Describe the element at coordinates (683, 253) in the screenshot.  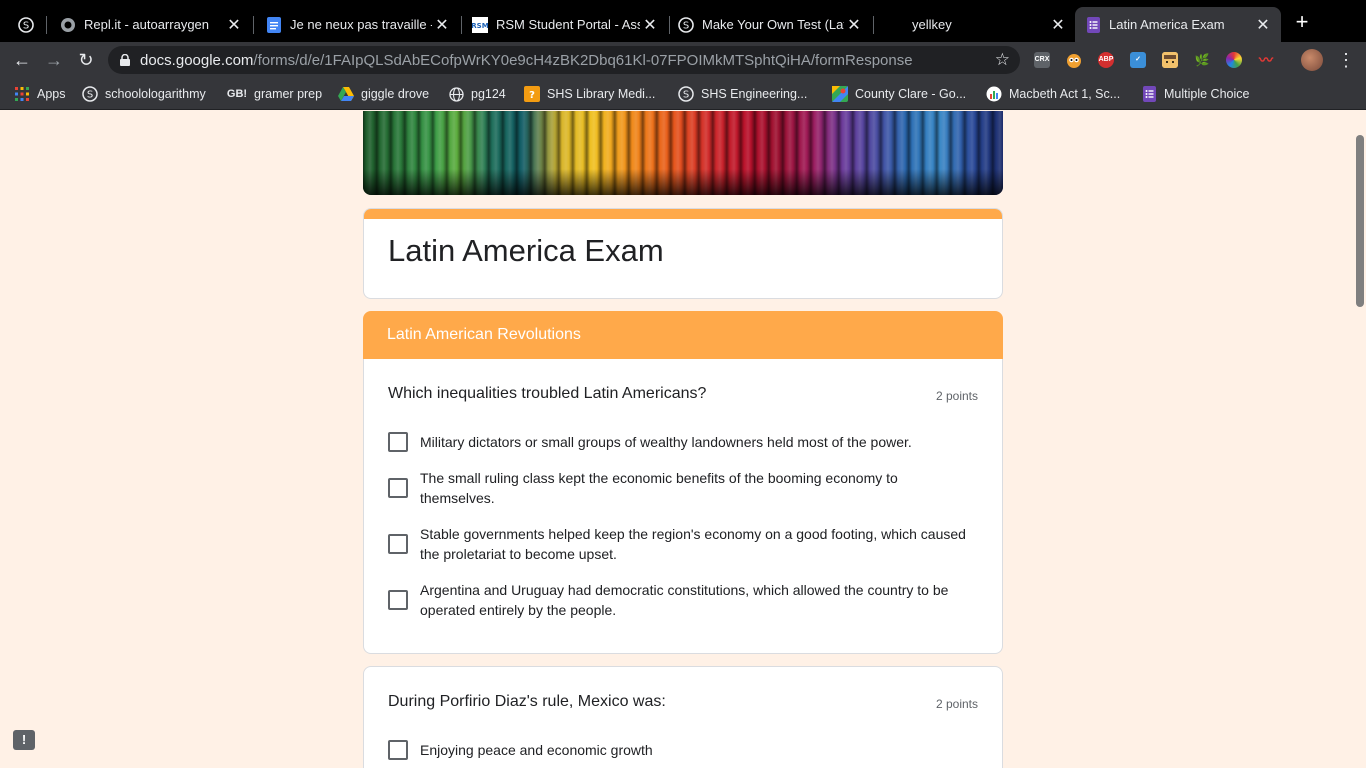
I see `form-title-card: Latin America Exam` at that location.